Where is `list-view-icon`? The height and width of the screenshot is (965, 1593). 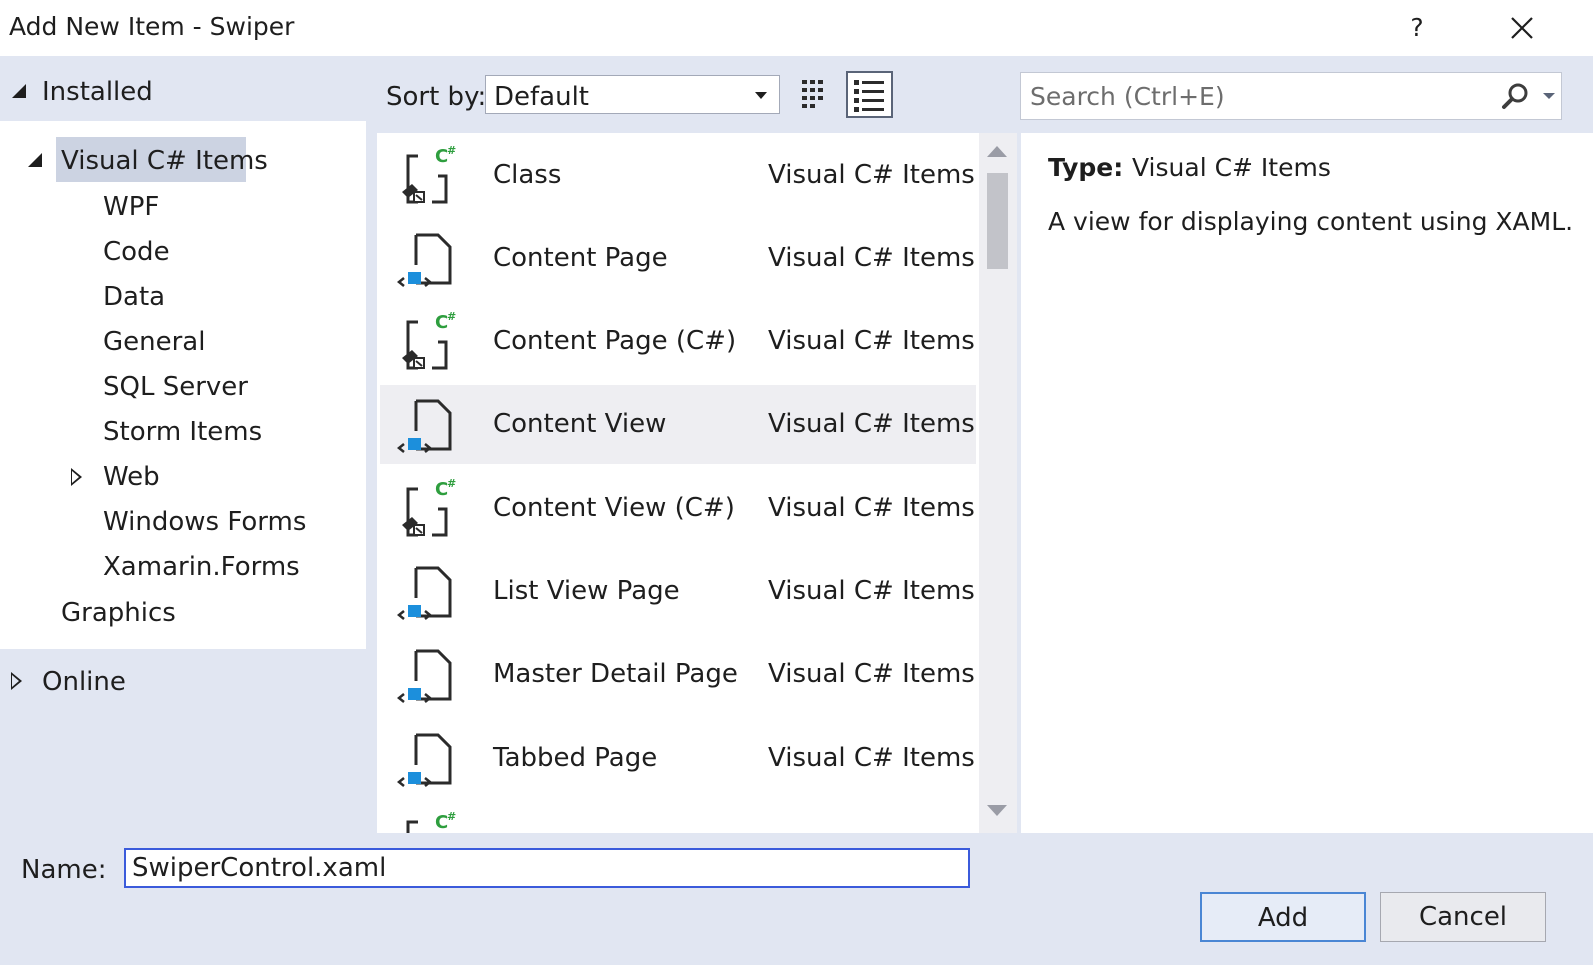
list-view-icon is located at coordinates (869, 96).